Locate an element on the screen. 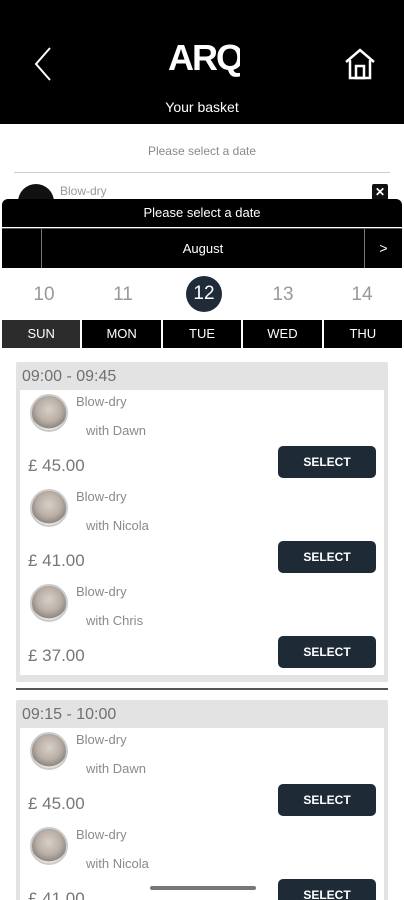  weekday-row: SUN MON TUE WED THU is located at coordinates (202, 334).